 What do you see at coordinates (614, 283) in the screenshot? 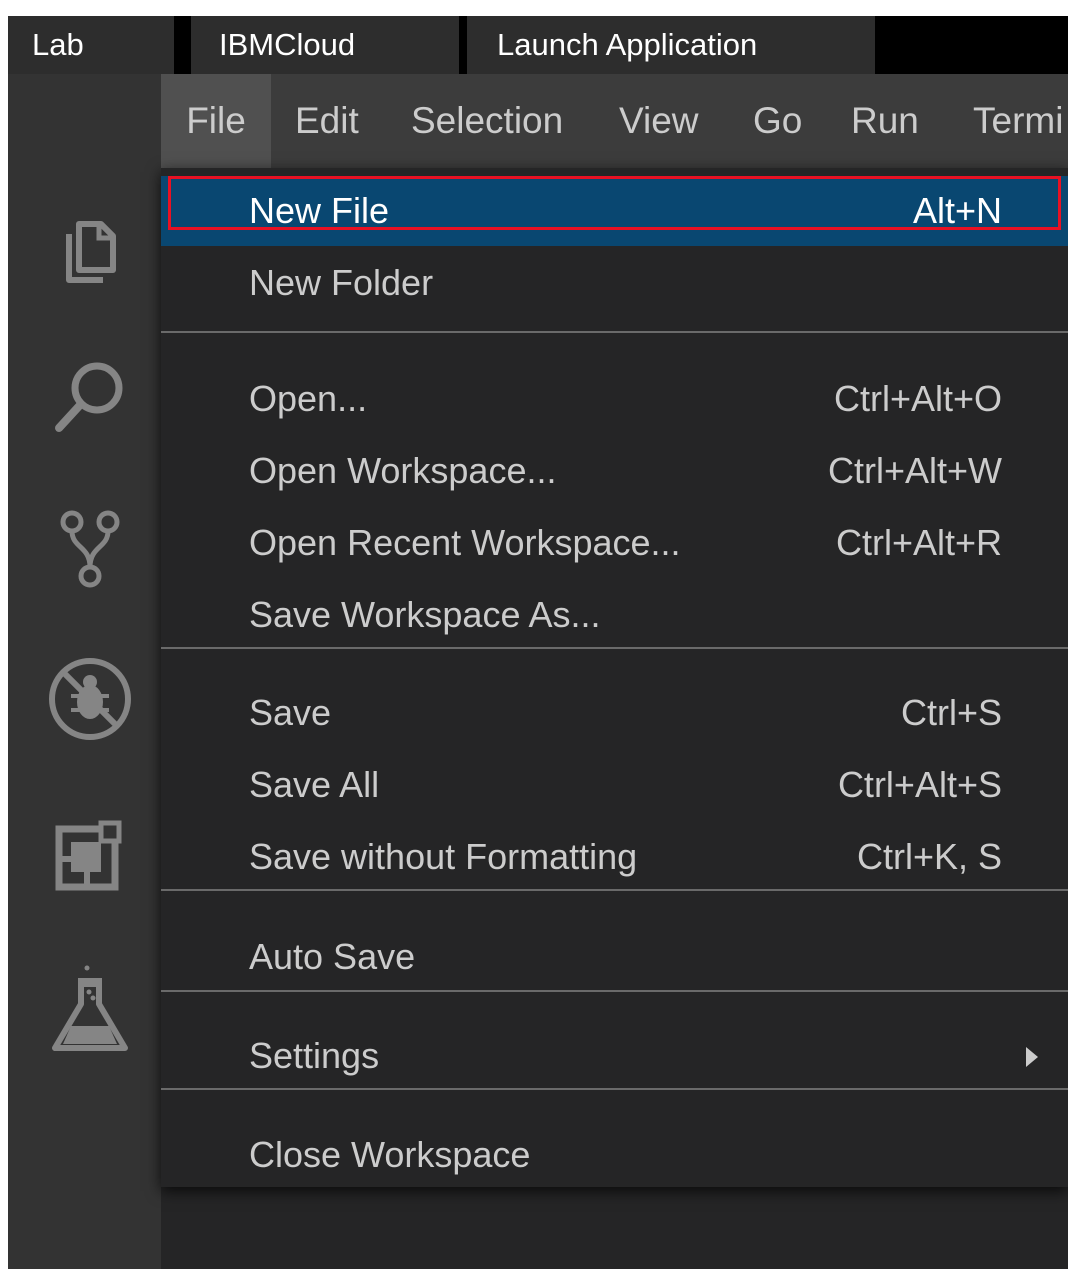
I see `menu-item-new-folder: New Folder` at bounding box center [614, 283].